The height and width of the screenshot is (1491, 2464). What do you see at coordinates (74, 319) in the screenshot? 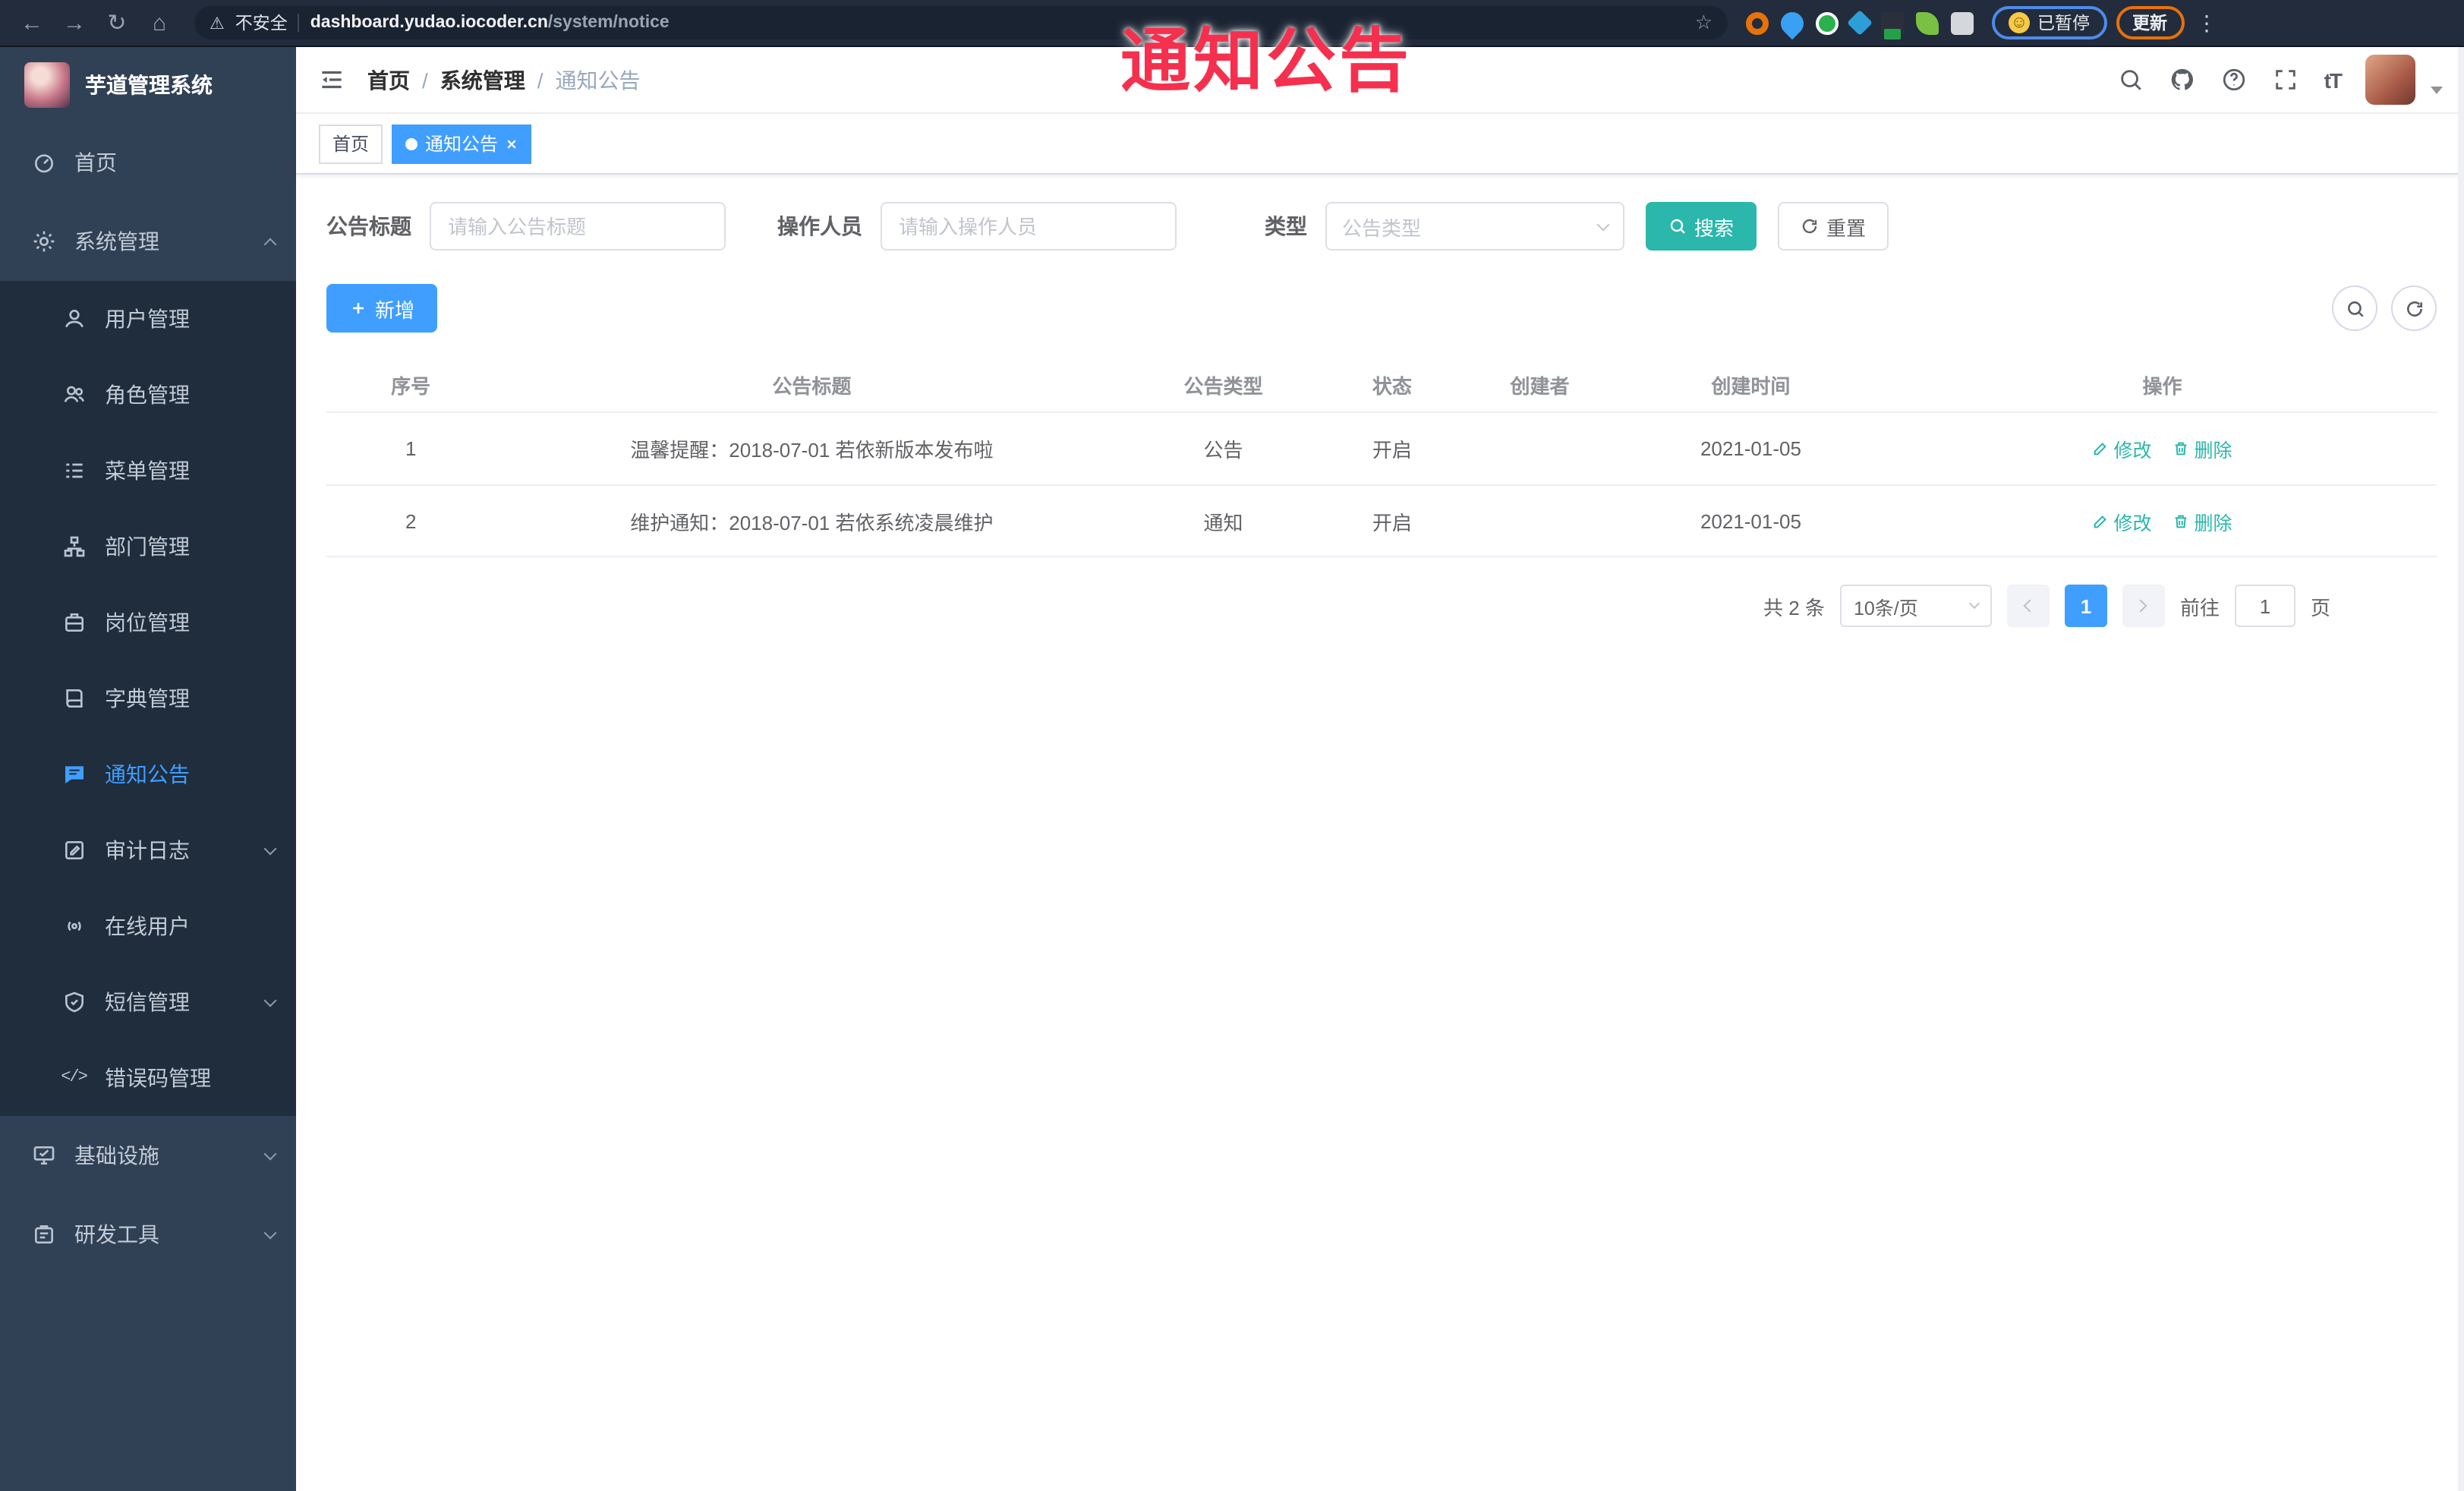
I see `user-icon` at bounding box center [74, 319].